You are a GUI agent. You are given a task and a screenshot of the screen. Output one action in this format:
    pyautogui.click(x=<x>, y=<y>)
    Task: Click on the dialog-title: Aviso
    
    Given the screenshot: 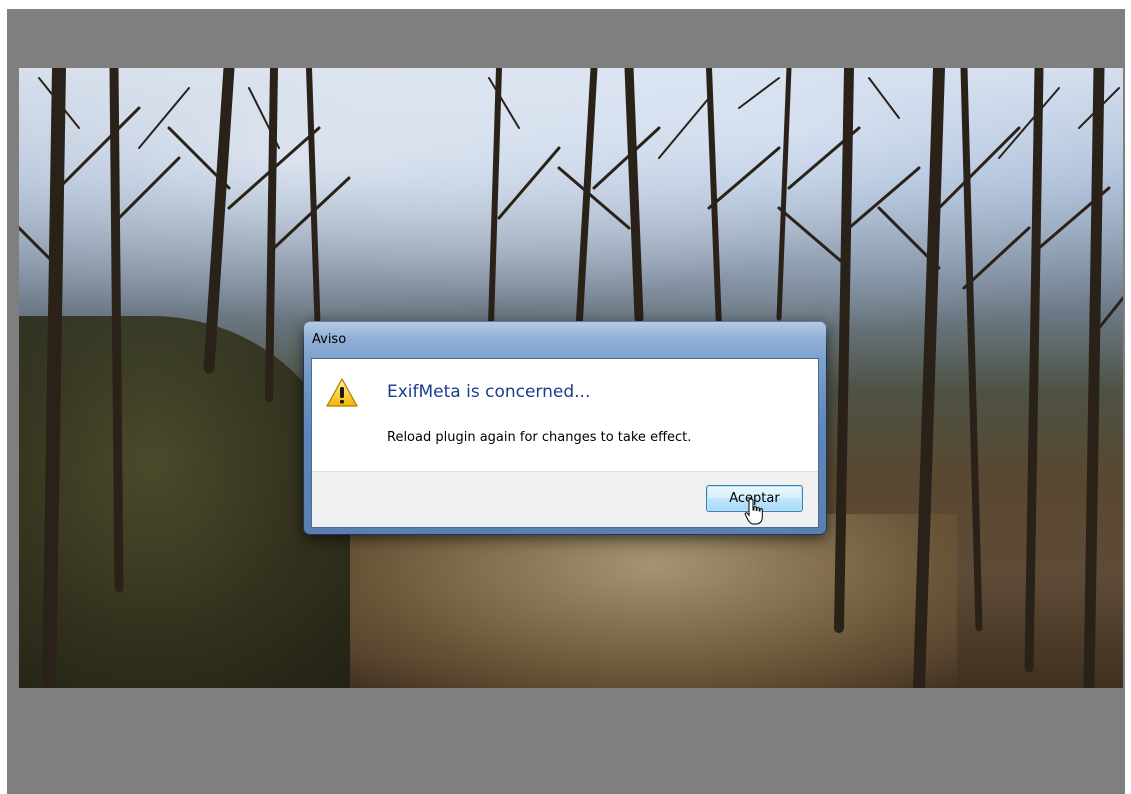 What is the action you would take?
    pyautogui.click(x=329, y=339)
    